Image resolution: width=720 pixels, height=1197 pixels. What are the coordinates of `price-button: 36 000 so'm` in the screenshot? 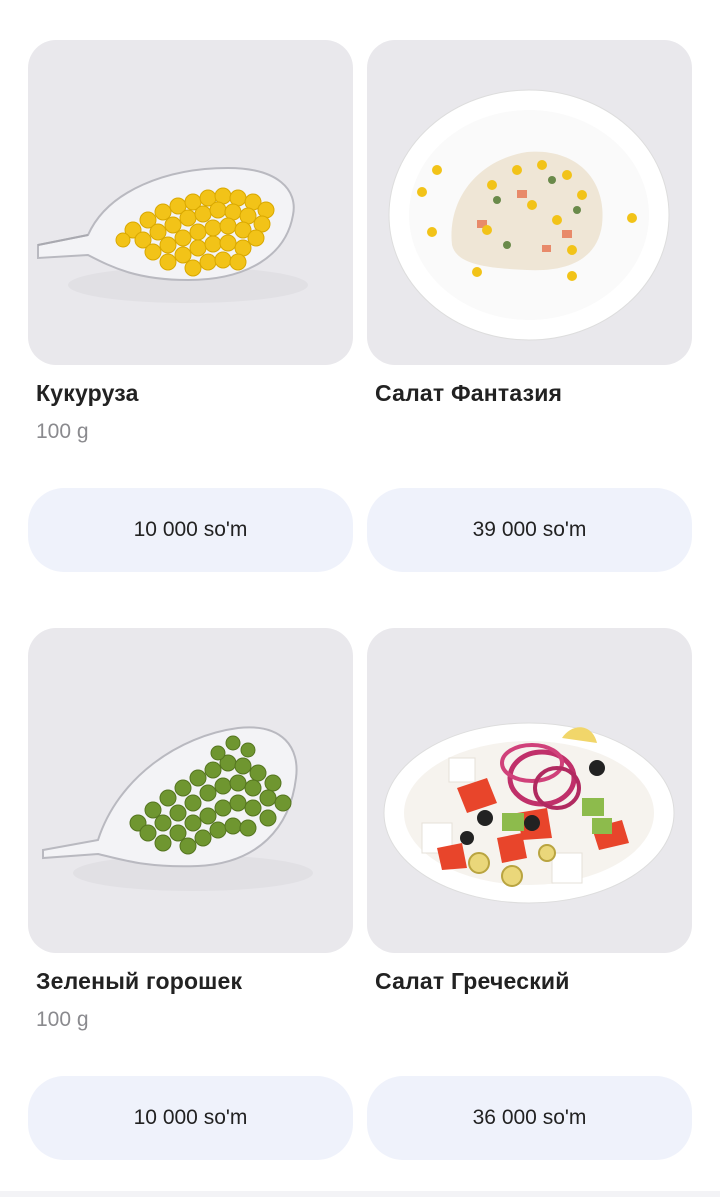 It's located at (529, 1118).